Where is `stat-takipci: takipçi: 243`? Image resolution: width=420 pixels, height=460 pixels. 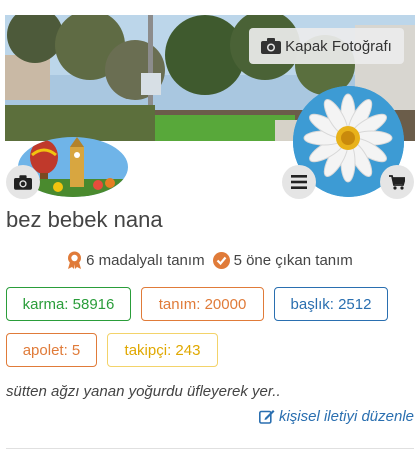
stat-takipci: takipçi: 243 is located at coordinates (162, 350).